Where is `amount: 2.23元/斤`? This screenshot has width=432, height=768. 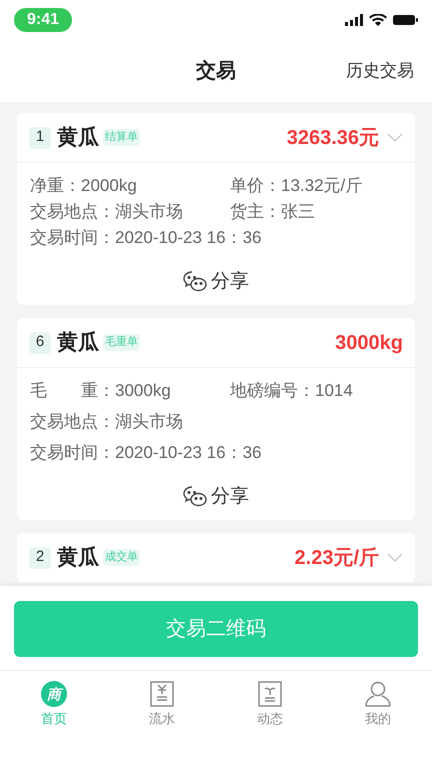 amount: 2.23元/斤 is located at coordinates (336, 558).